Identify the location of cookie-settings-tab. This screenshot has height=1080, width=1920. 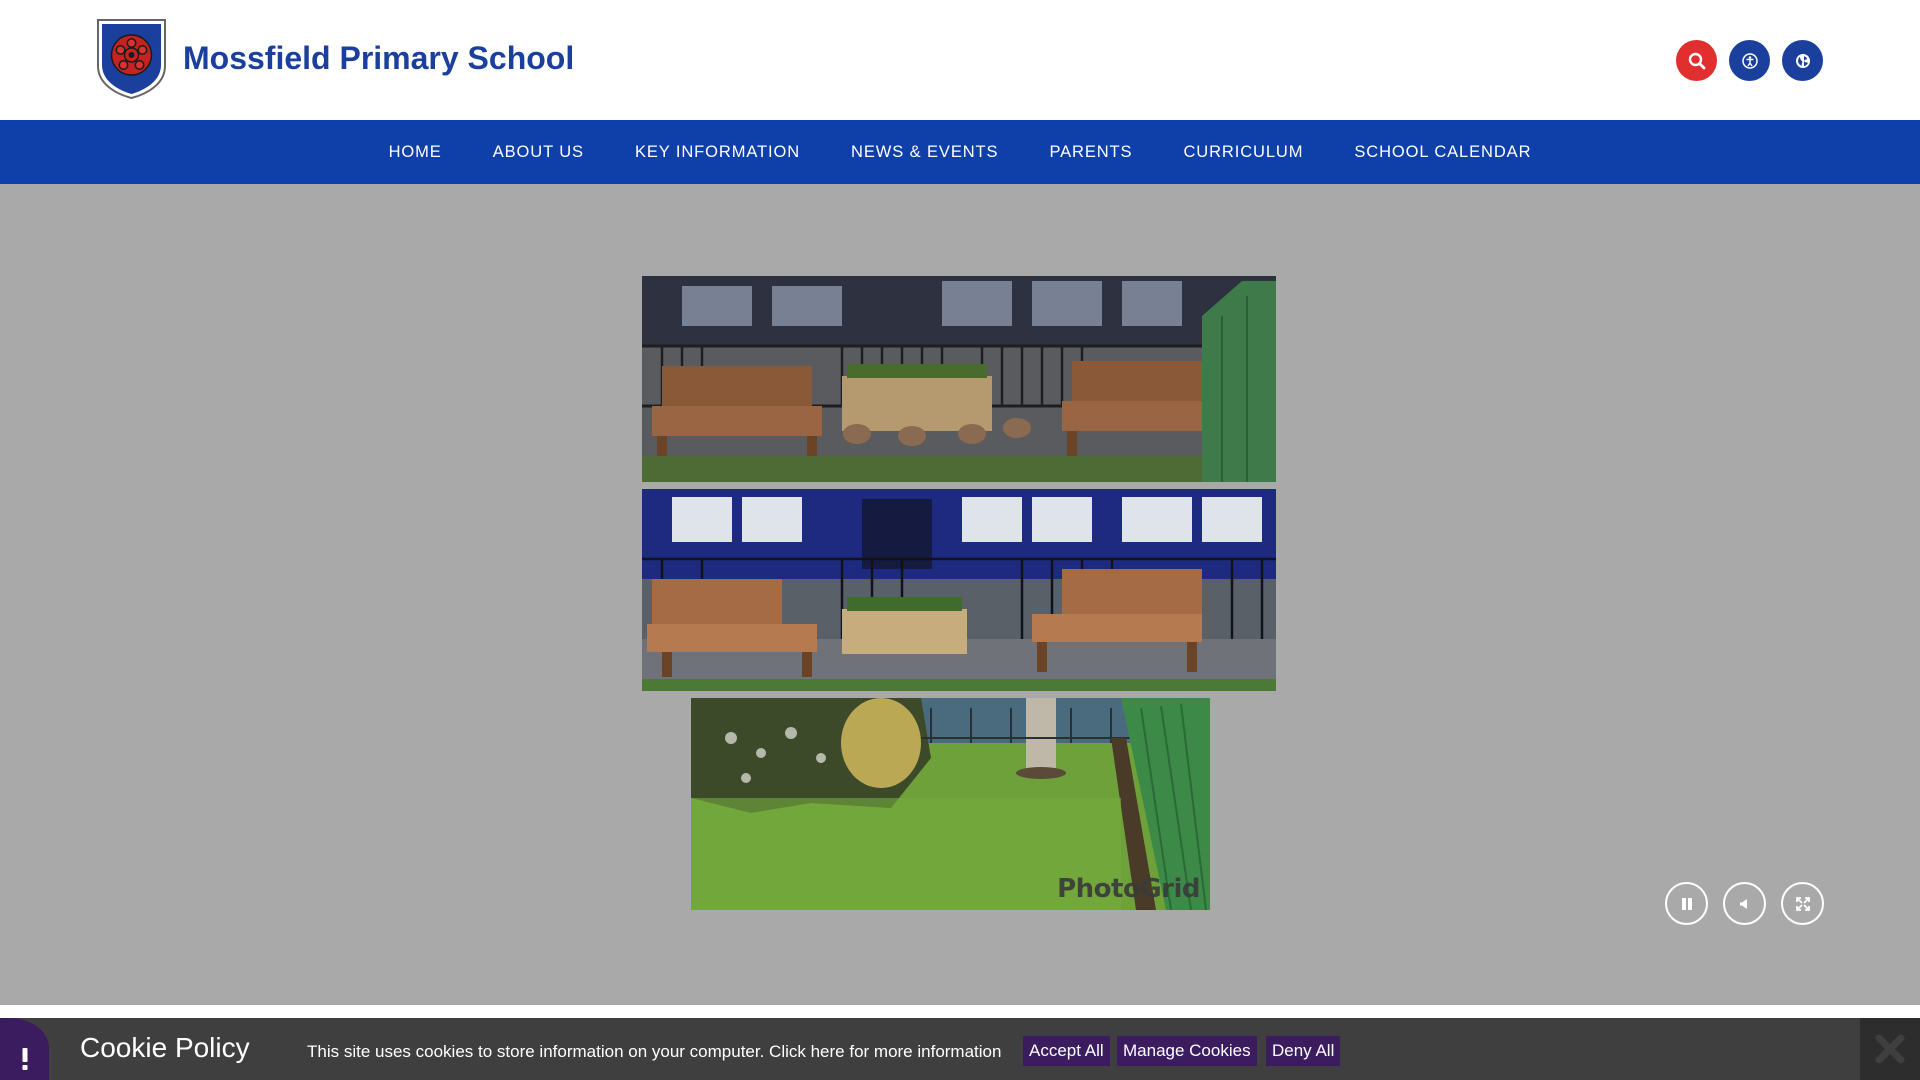
(24, 1049).